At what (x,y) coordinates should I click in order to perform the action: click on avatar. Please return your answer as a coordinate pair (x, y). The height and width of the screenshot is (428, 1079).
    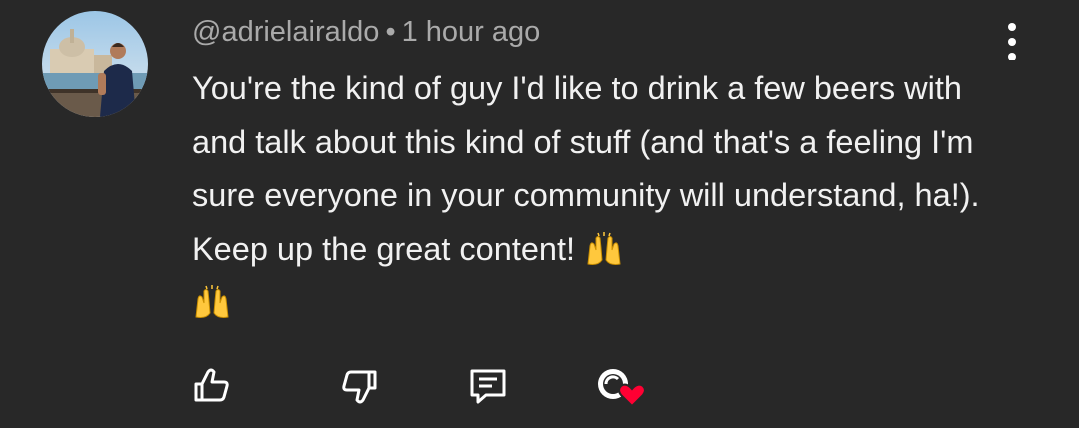
    Looking at the image, I should click on (95, 64).